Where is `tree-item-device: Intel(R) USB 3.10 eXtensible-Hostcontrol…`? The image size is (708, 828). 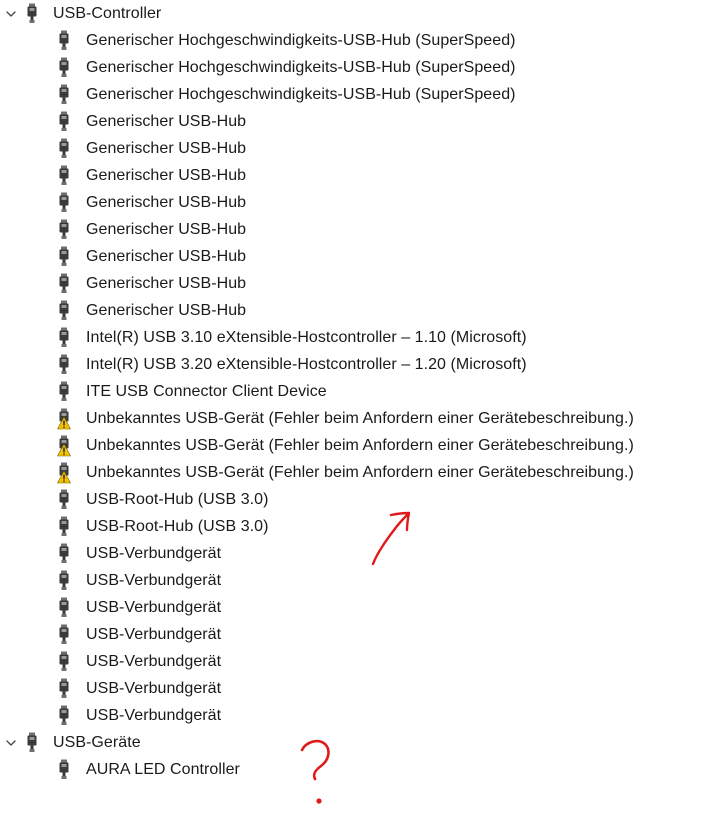 tree-item-device: Intel(R) USB 3.10 eXtensible-Hostcontrol… is located at coordinates (354, 337).